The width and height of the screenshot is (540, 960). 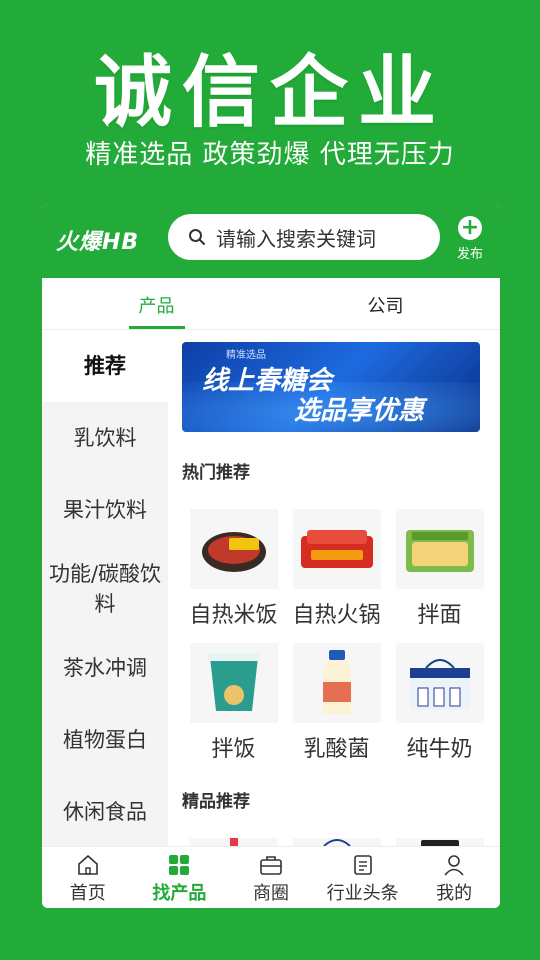 I want to click on self-heating-rice-icon, so click(x=233, y=549).